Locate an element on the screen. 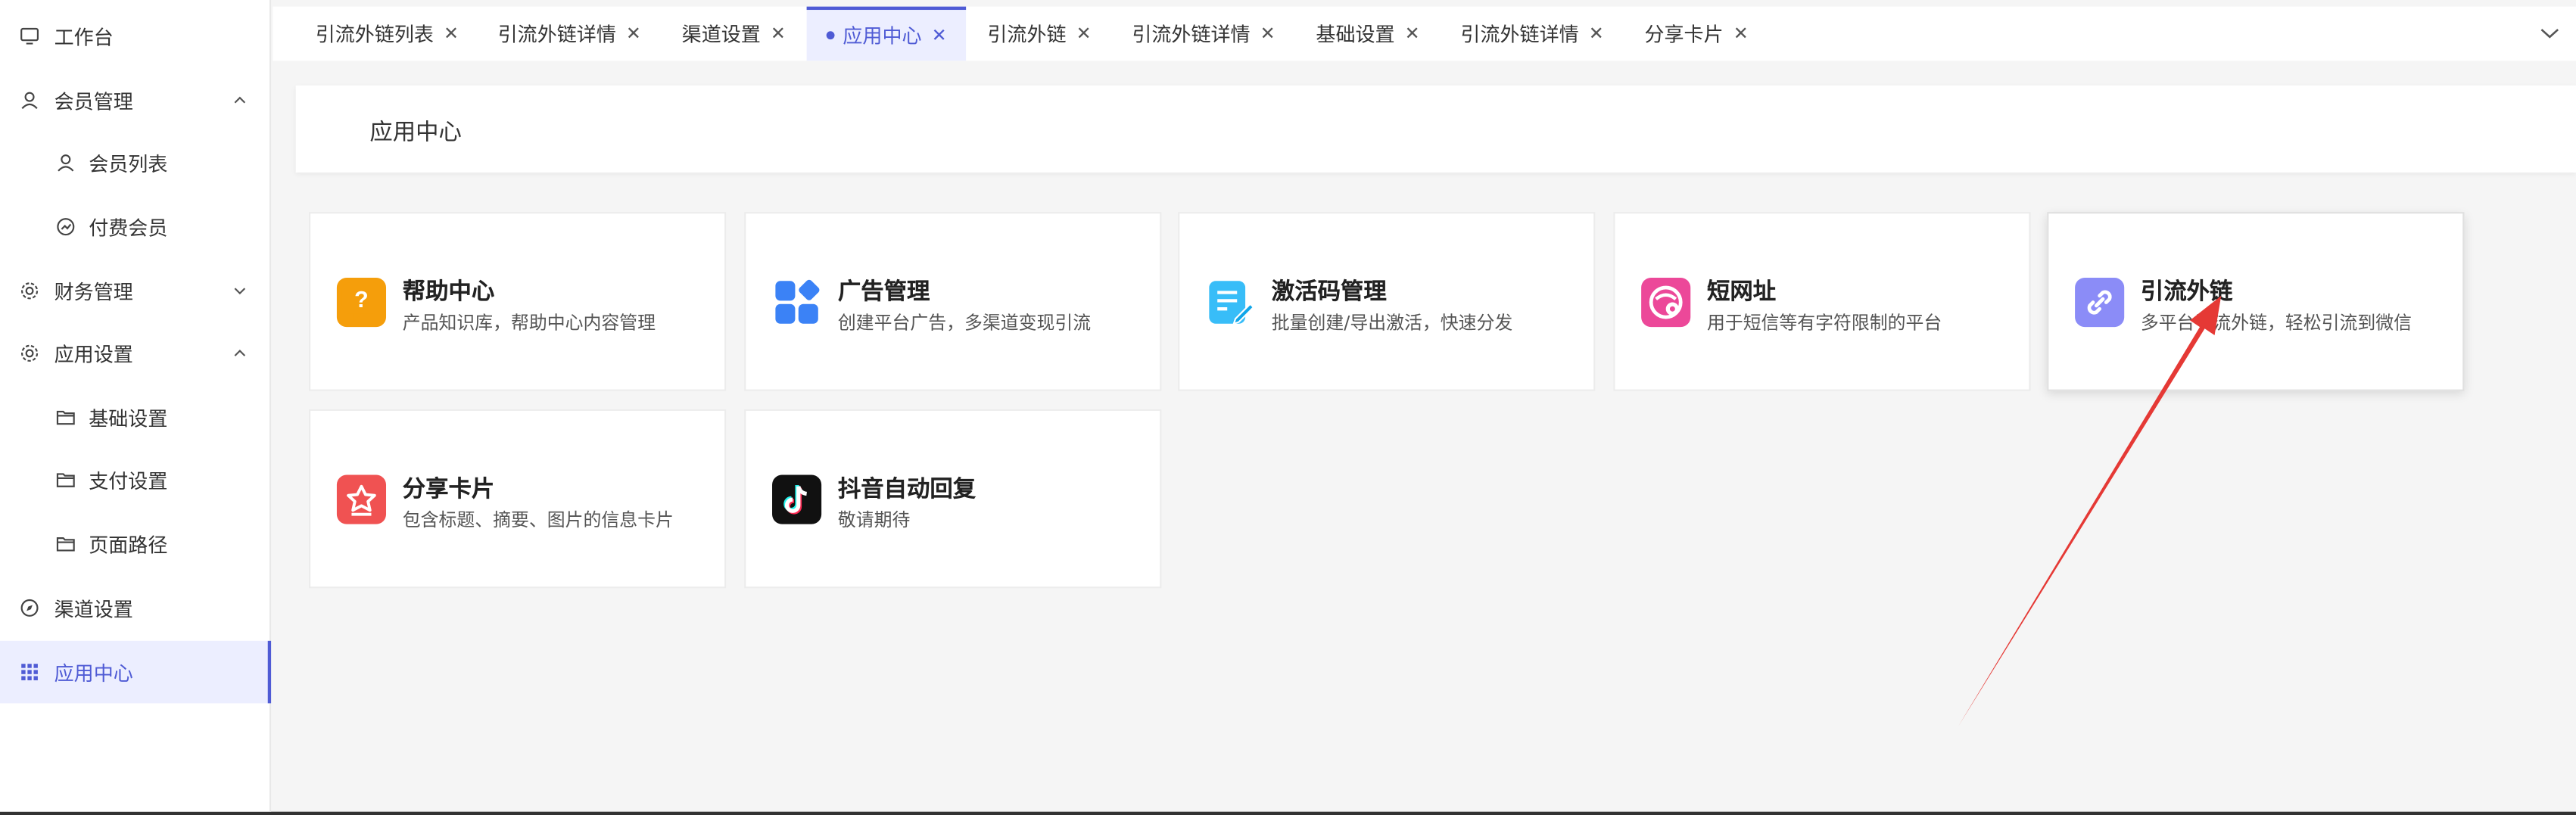 Image resolution: width=2576 pixels, height=815 pixels. app-card-title: 帮助中心 is located at coordinates (449, 292).